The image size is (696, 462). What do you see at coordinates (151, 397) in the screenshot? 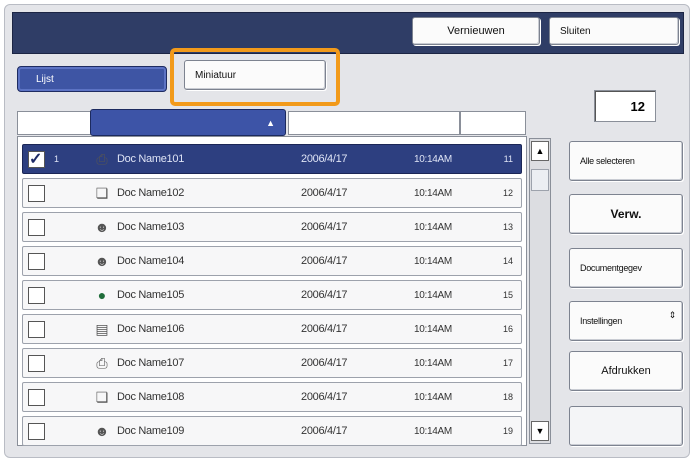
I see `doc-name: Doc Name108` at bounding box center [151, 397].